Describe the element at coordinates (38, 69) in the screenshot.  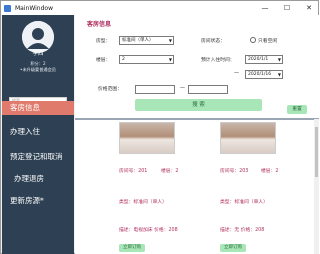
I see `user-level: •未升级要普通会员` at that location.